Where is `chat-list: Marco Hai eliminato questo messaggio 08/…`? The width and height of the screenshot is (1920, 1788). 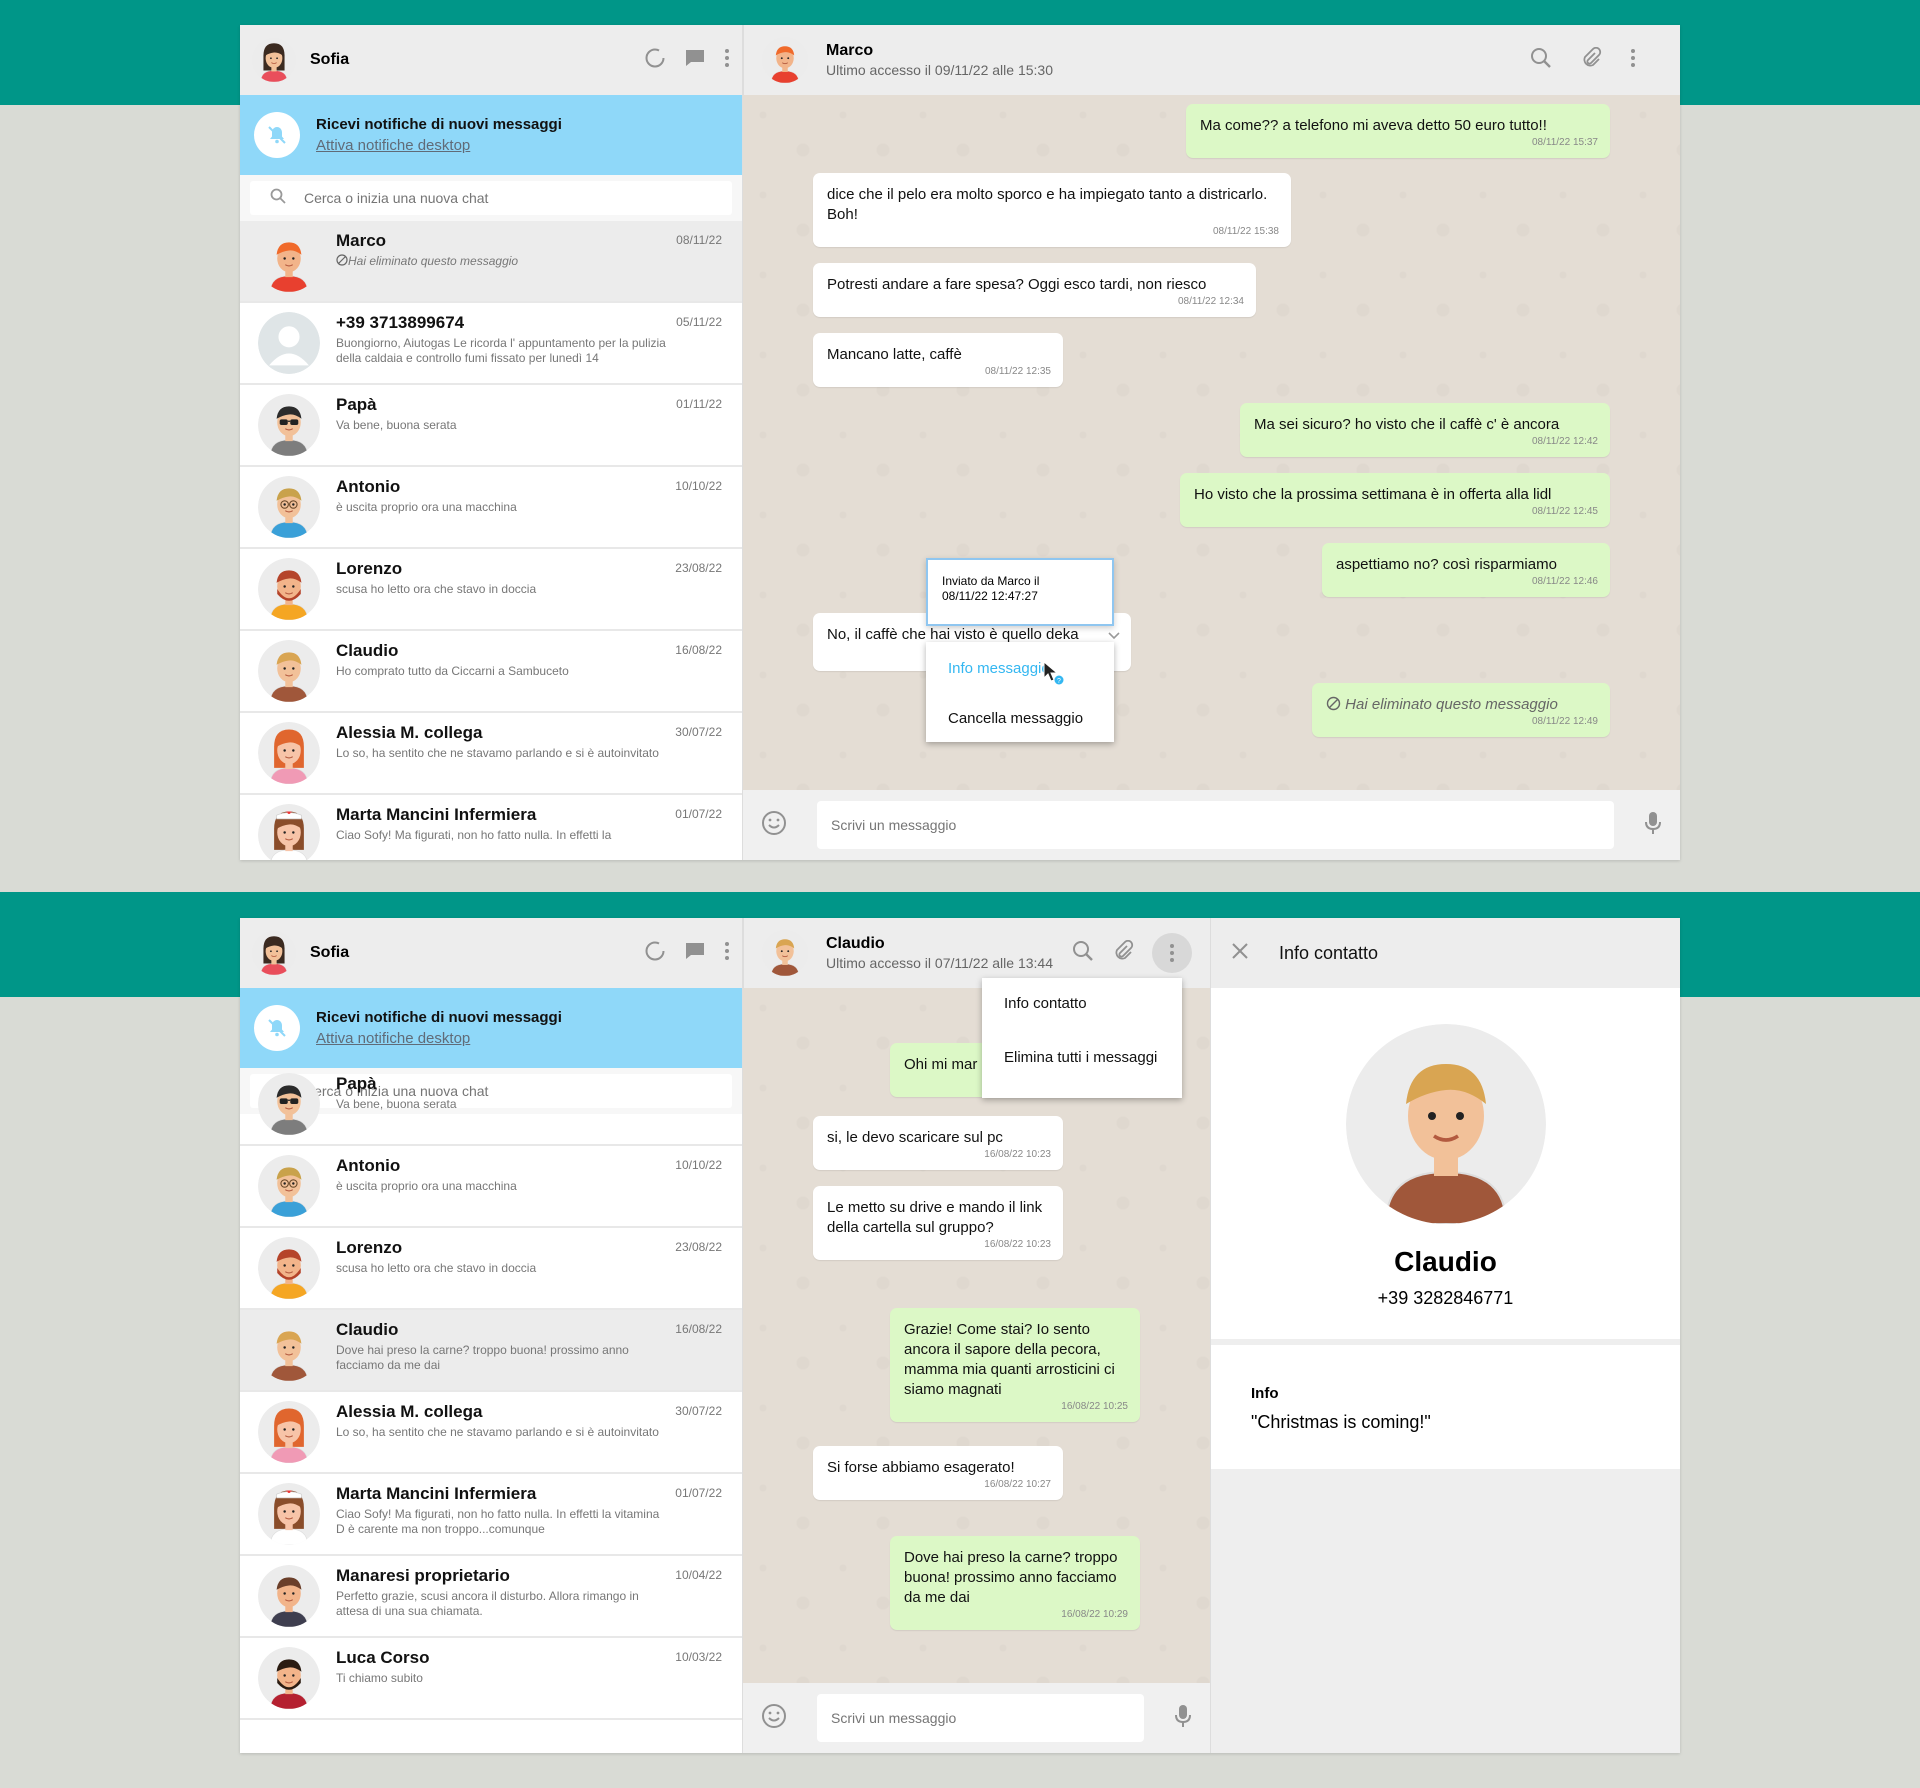
chat-list: Marco Hai eliminato questo messaggio 08/… is located at coordinates (491, 540).